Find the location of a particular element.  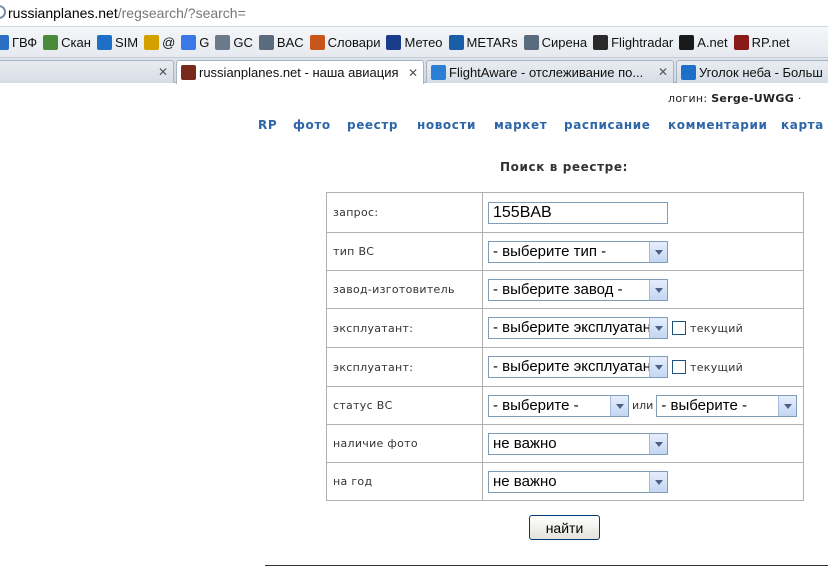

operator-select-2: - выберите эксплуатант - is located at coordinates (578, 367).